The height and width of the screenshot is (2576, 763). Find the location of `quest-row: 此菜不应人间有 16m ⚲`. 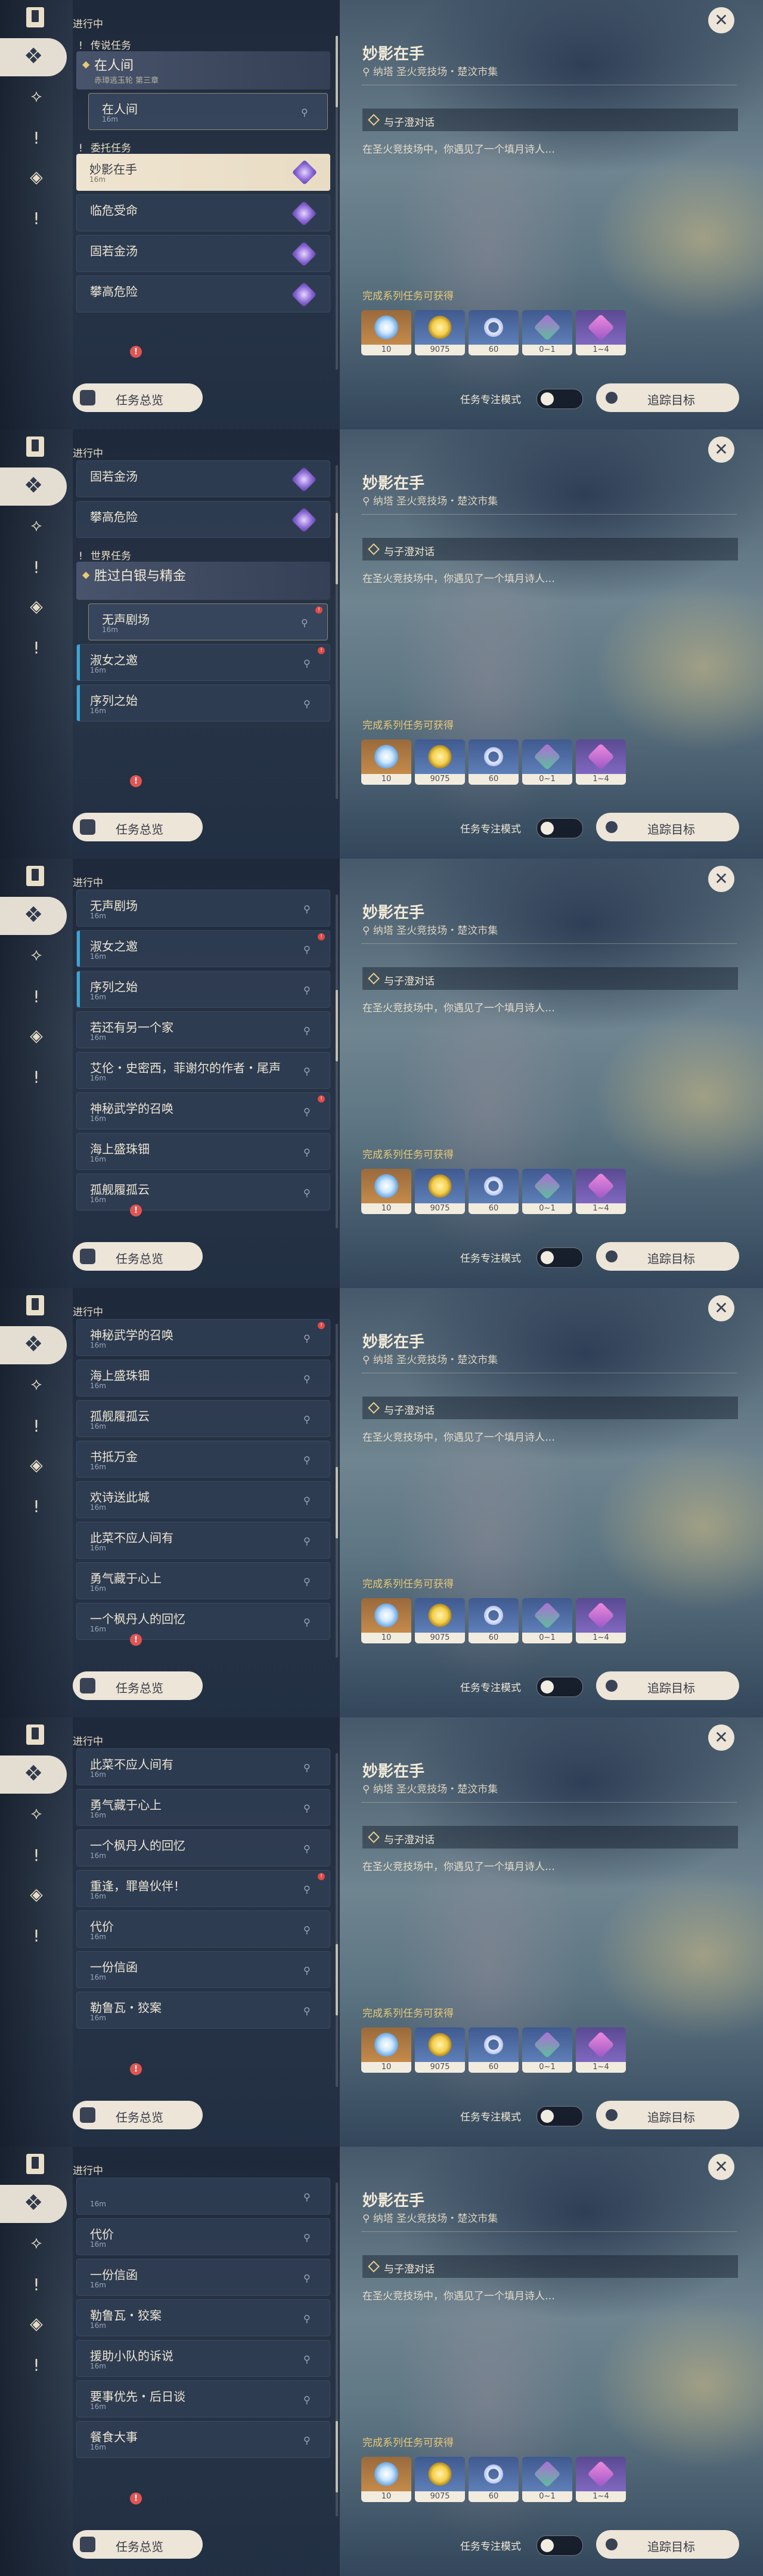

quest-row: 此菜不应人间有 16m ⚲ is located at coordinates (203, 1541).